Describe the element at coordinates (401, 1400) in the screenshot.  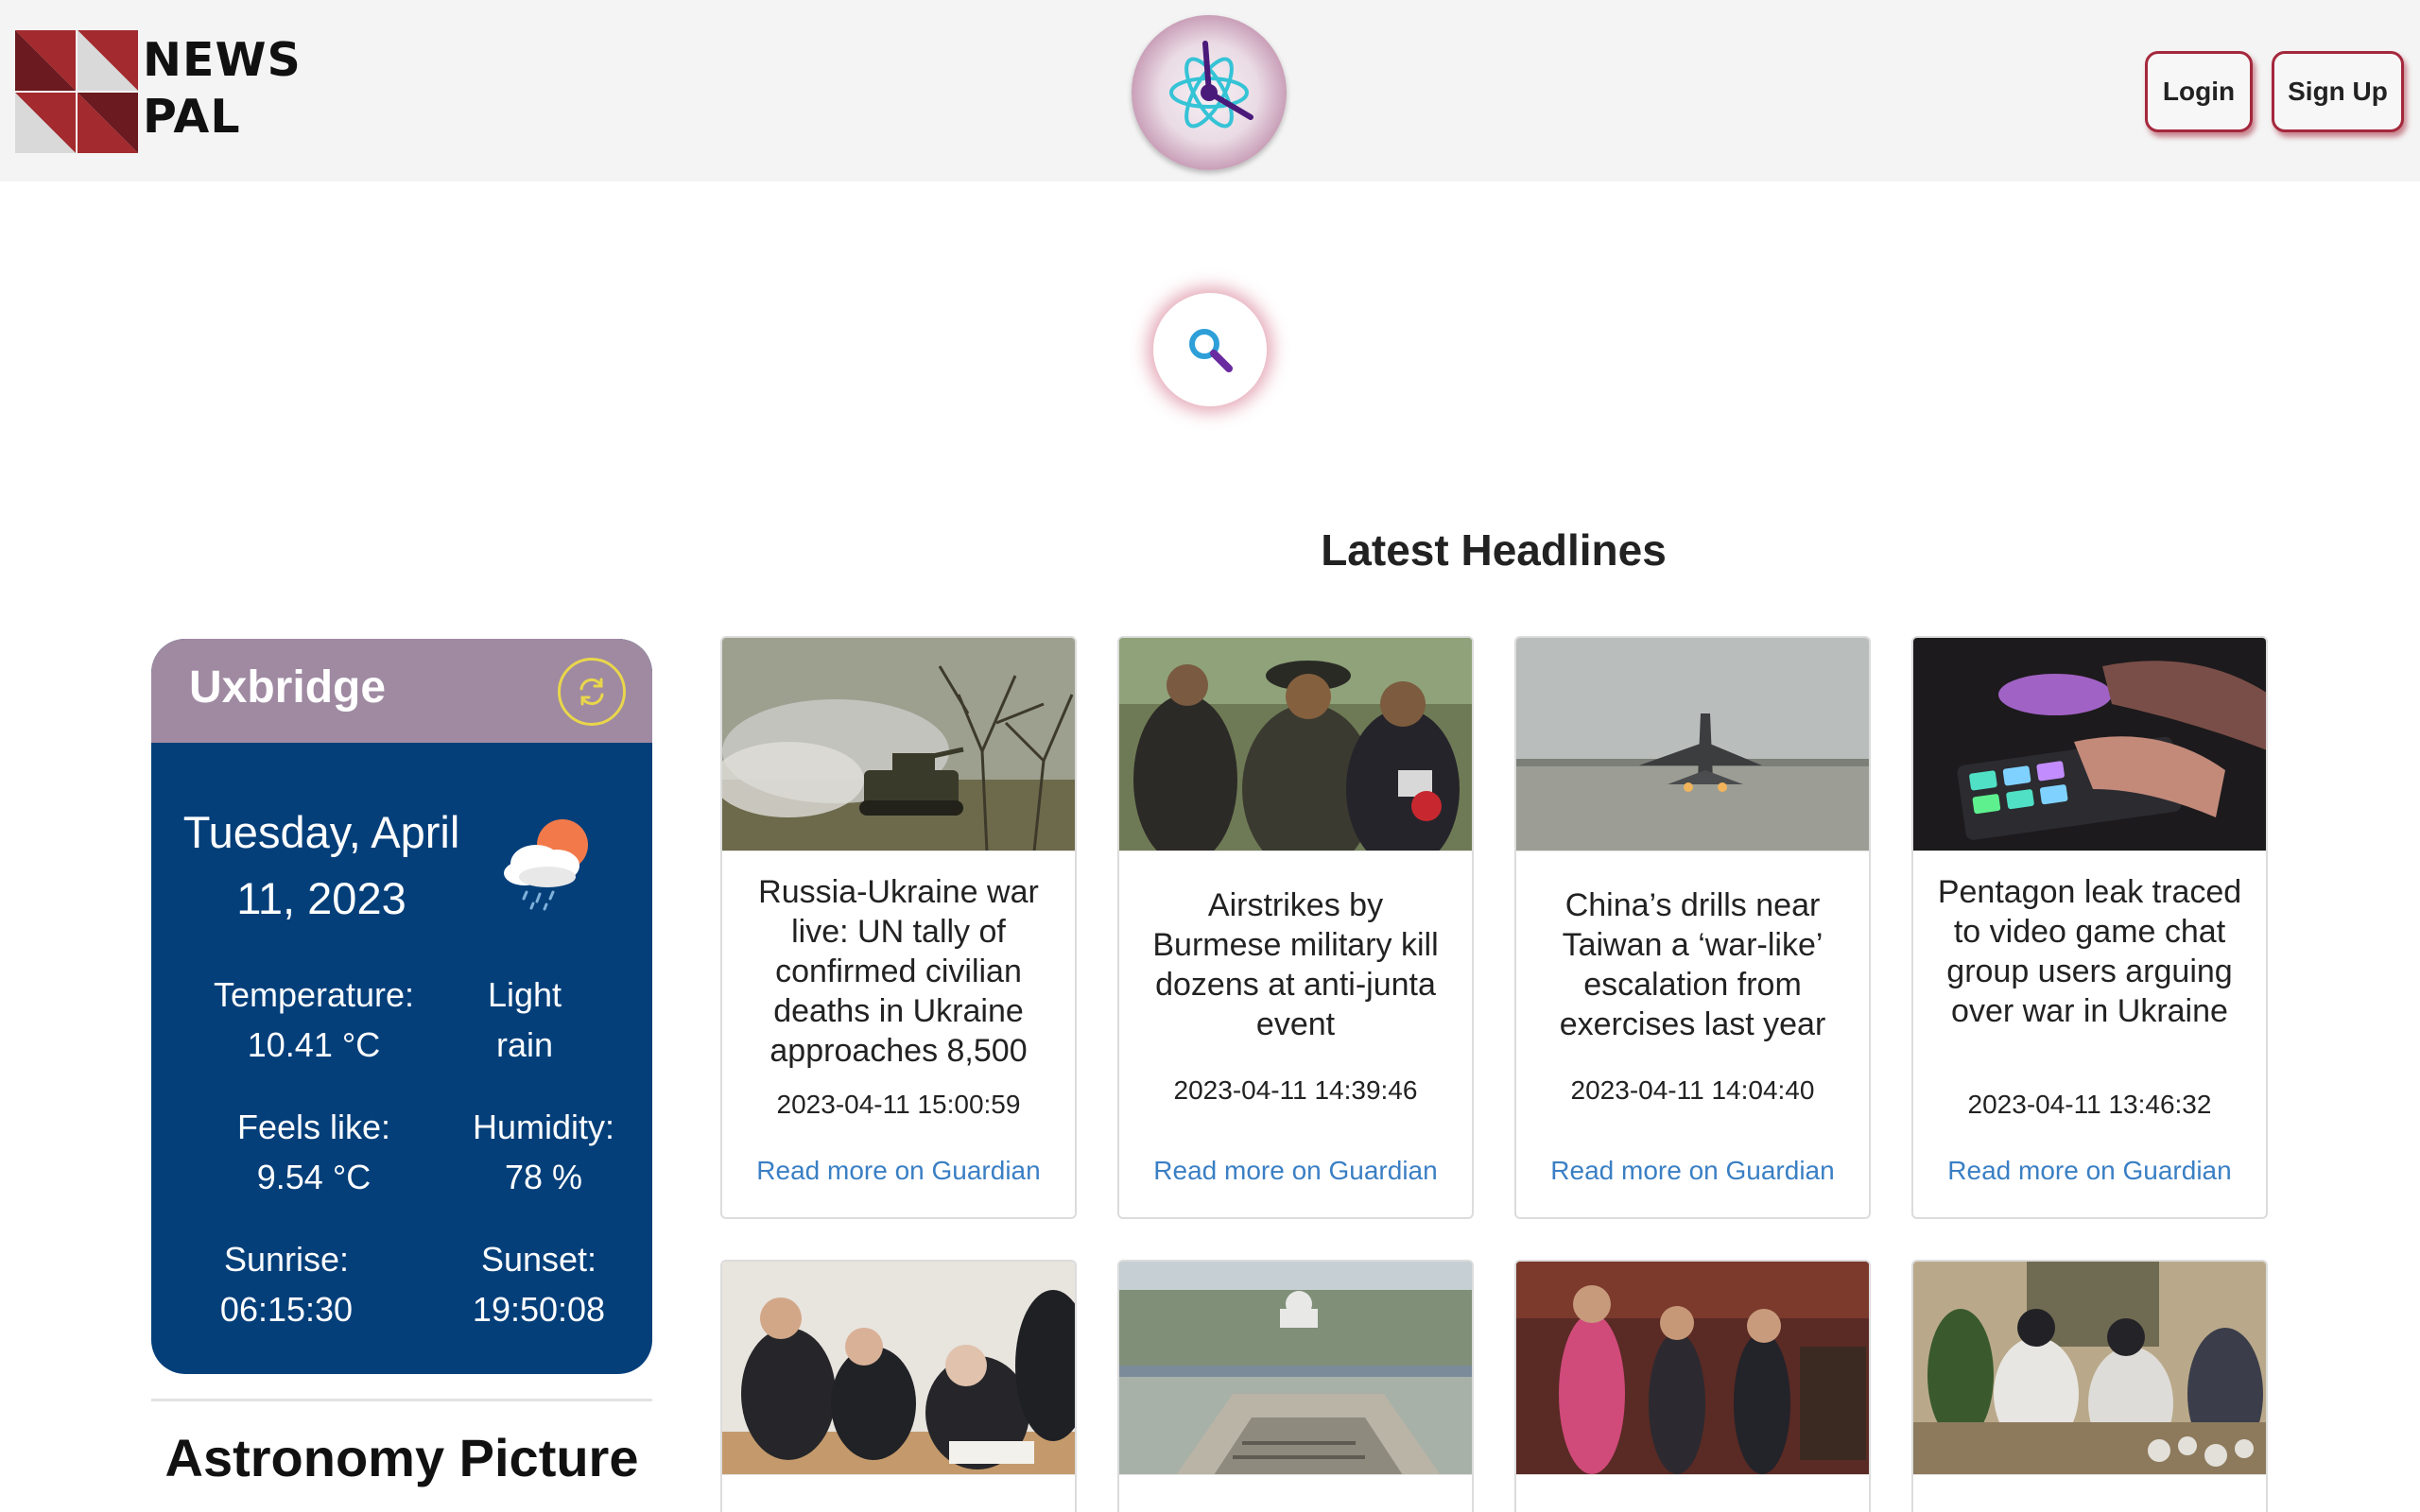
I see `sidebar-divider` at that location.